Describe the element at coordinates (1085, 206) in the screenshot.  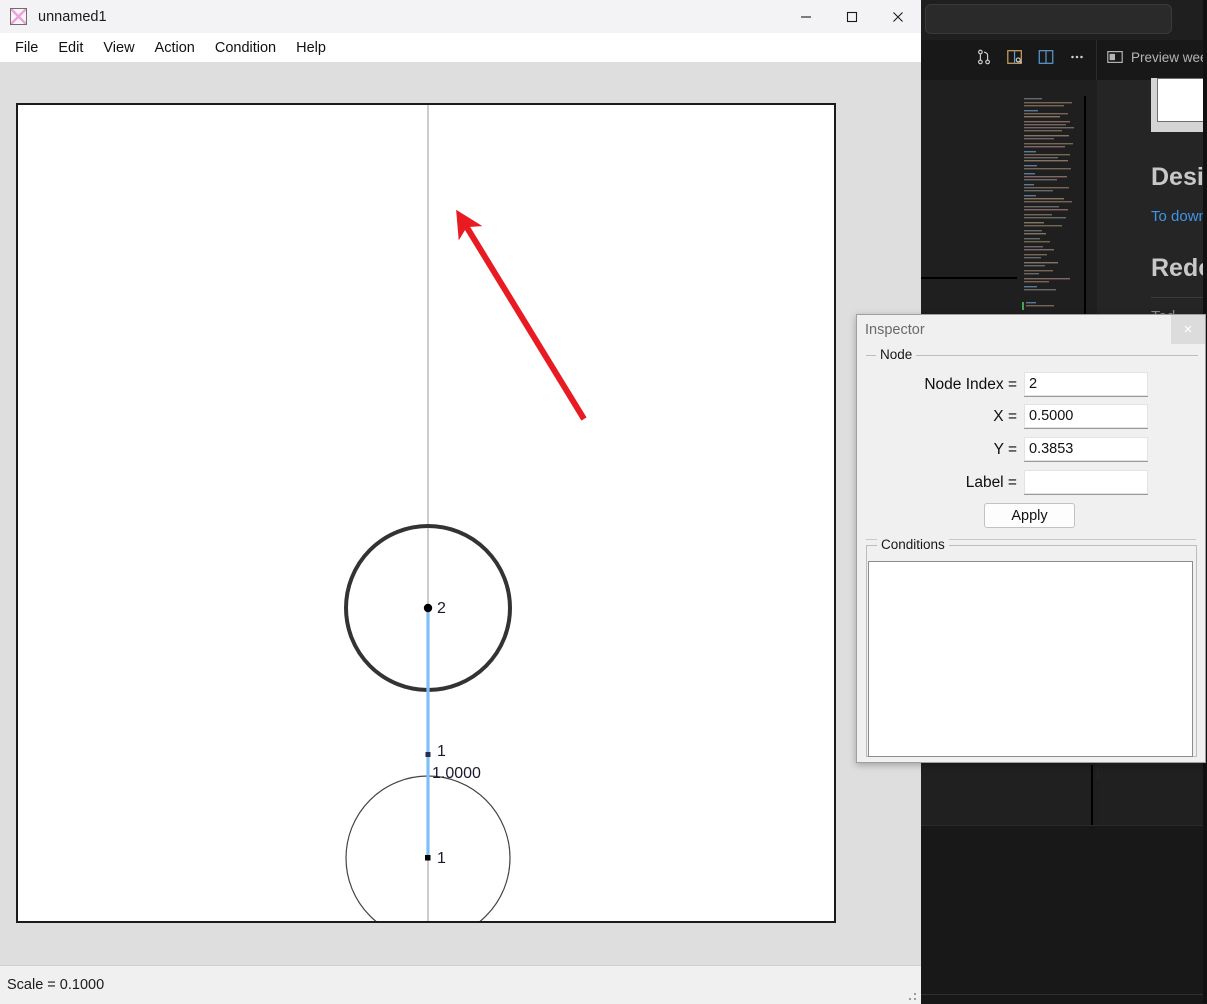
I see `minimap-viewport-frame` at that location.